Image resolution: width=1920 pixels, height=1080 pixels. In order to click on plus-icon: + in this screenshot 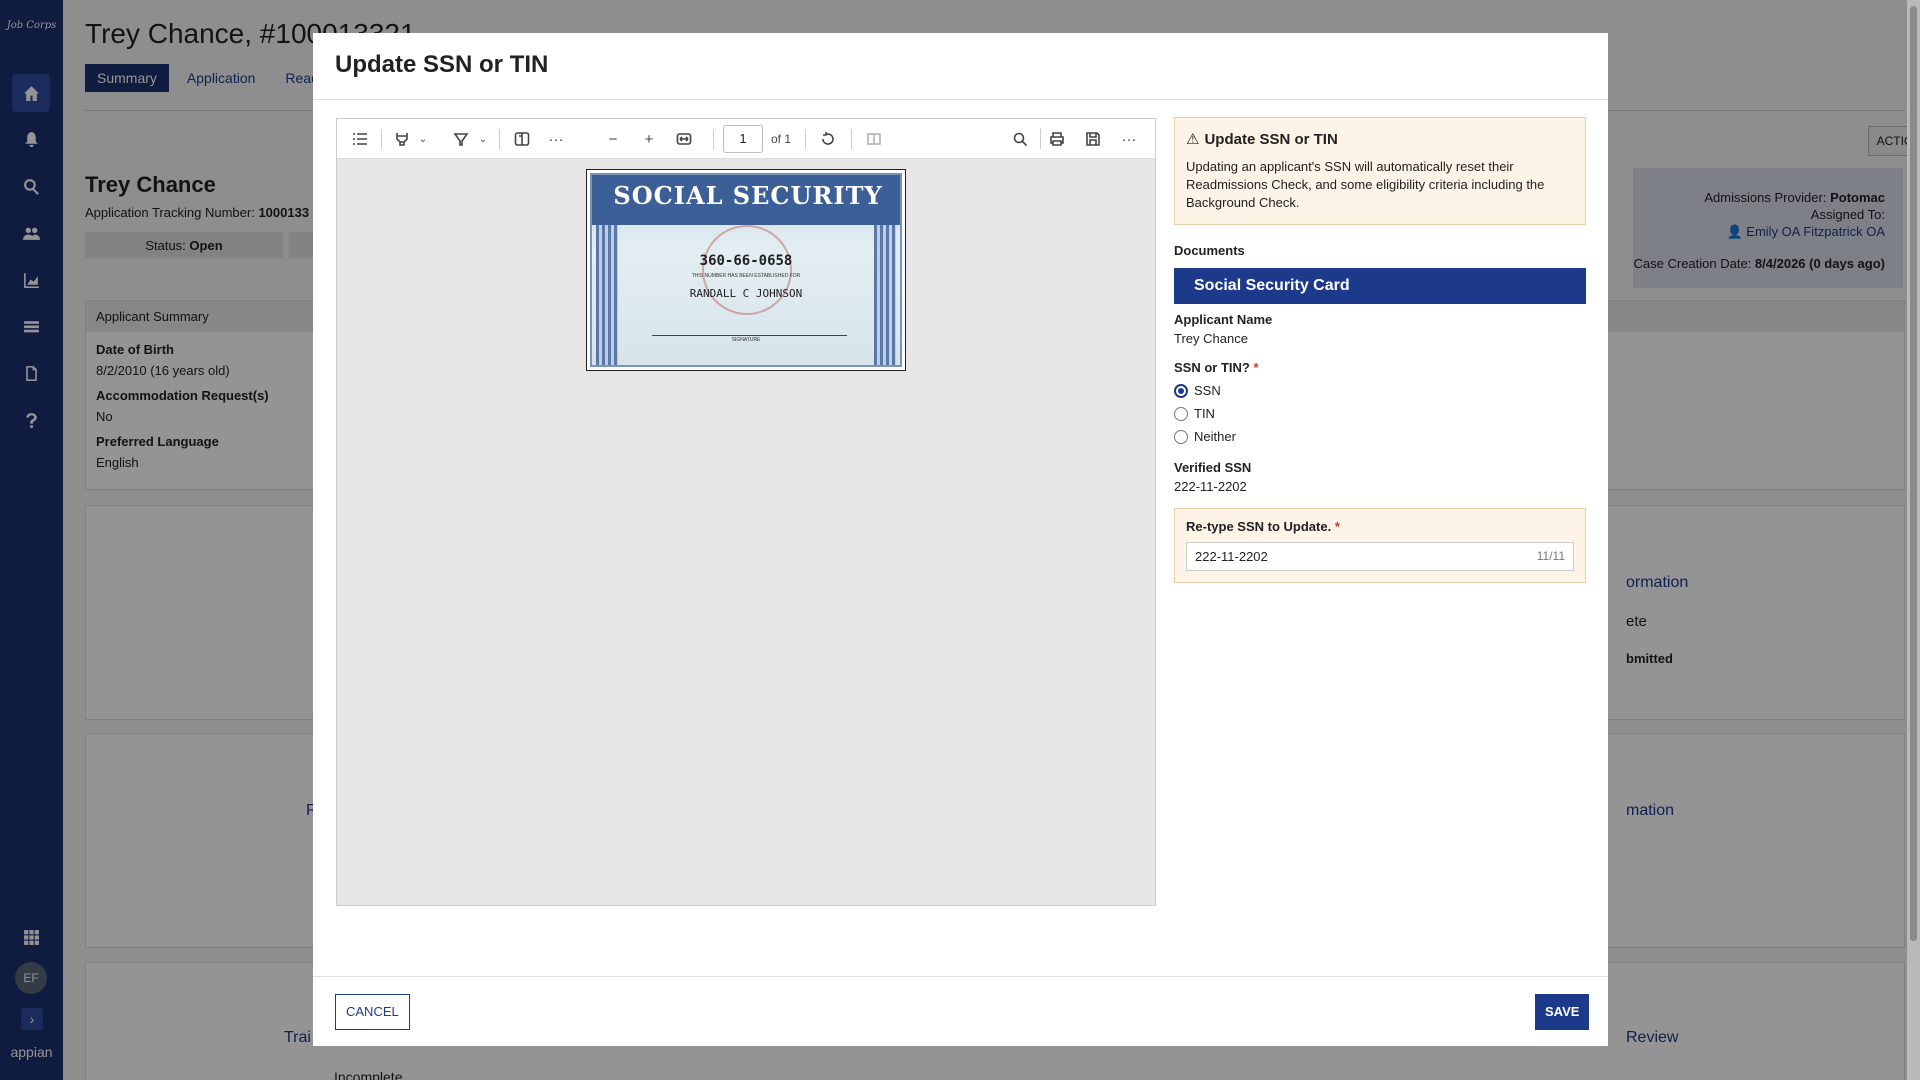, I will do `click(649, 139)`.